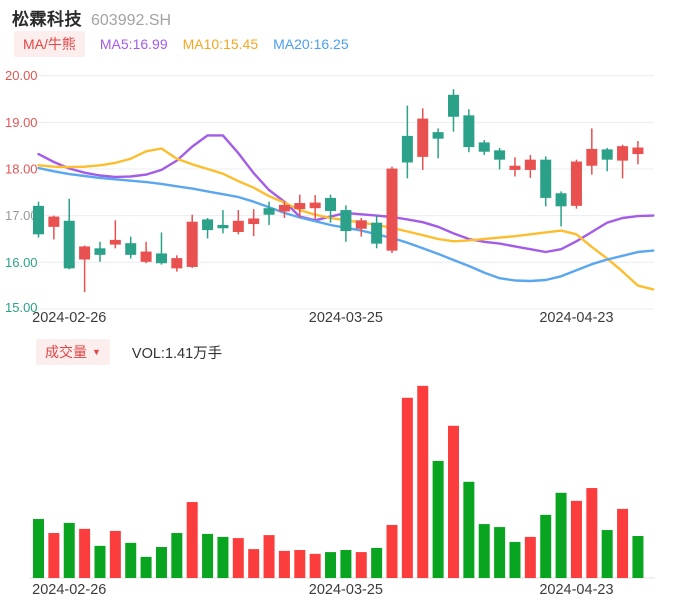 This screenshot has width=686, height=606. Describe the element at coordinates (133, 44) in the screenshot. I see `ma5-legend-value: MA5:16.99` at that location.